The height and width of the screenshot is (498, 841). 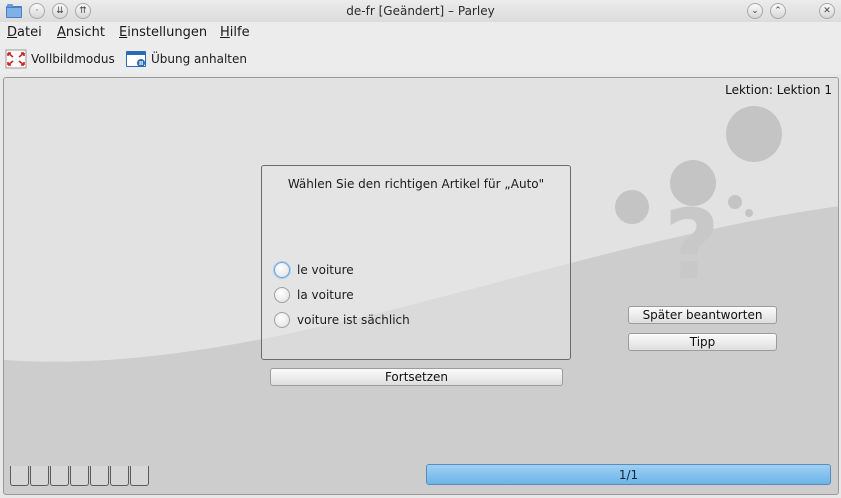 I want to click on window-title: de-fr [Geändert] – Parley, so click(x=420, y=11).